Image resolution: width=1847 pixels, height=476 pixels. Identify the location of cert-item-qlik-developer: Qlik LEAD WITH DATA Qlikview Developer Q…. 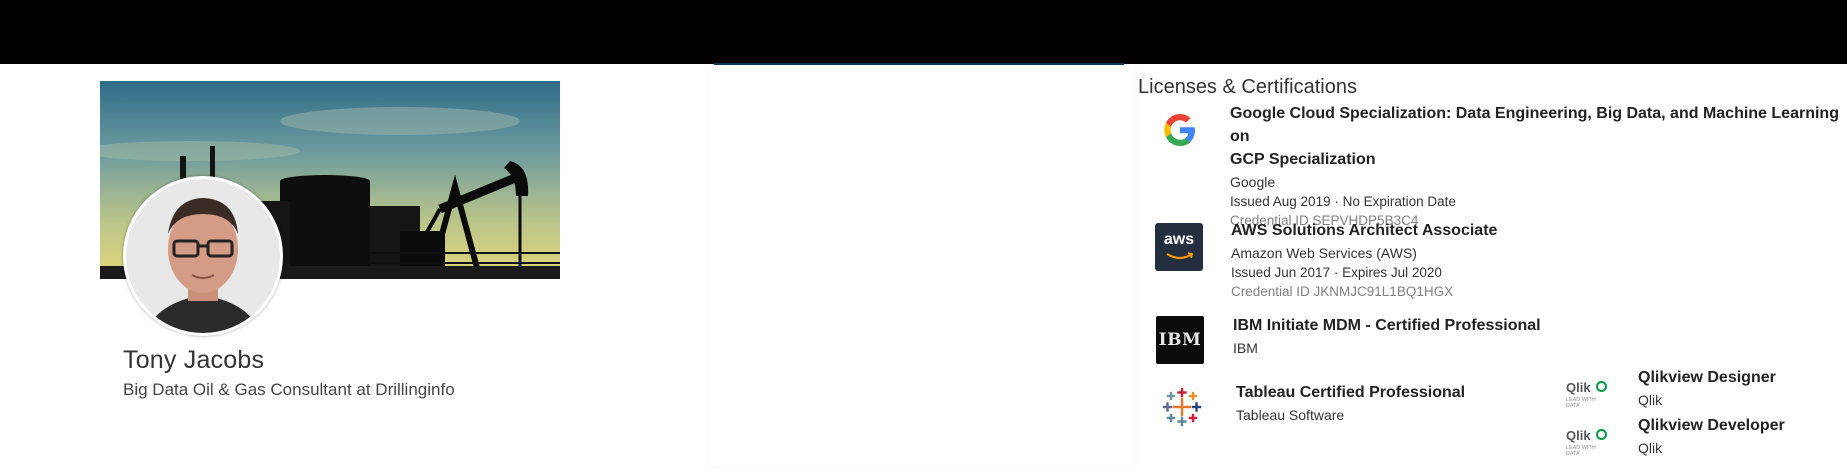
(1700, 437).